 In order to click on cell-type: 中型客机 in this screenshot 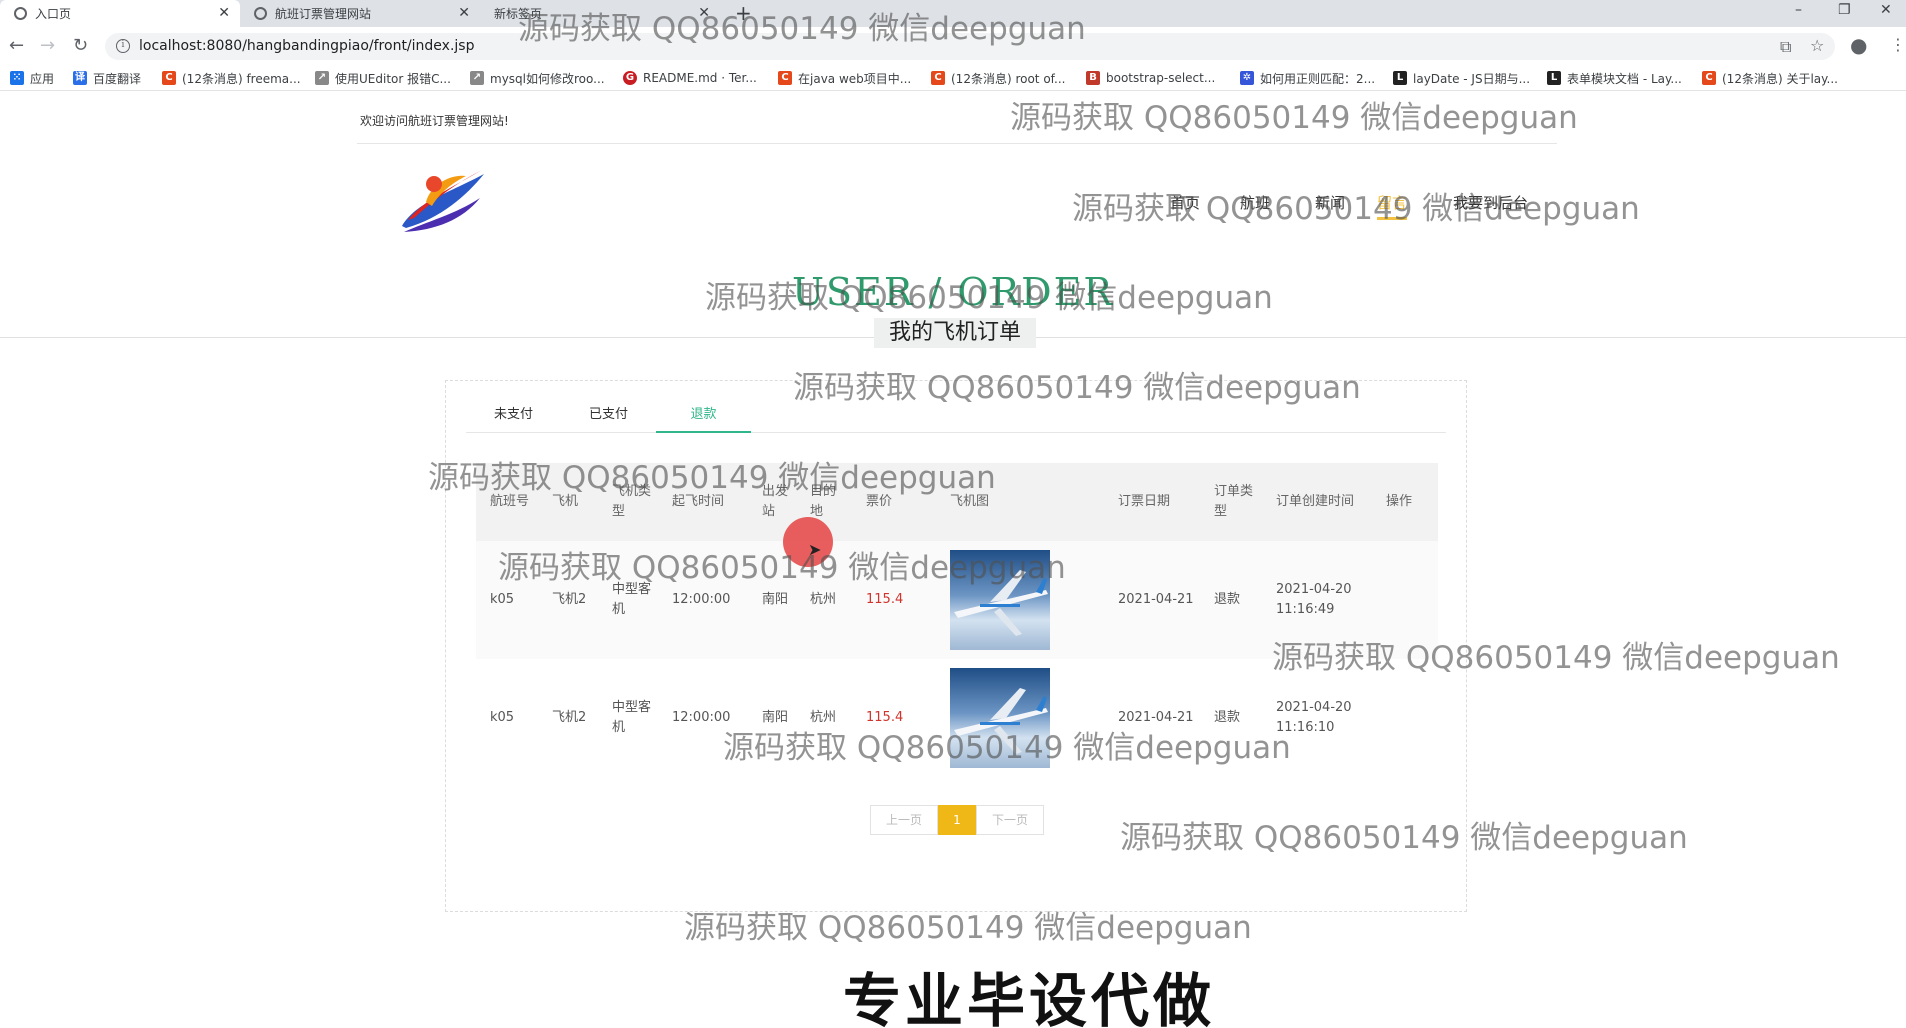, I will do `click(632, 717)`.